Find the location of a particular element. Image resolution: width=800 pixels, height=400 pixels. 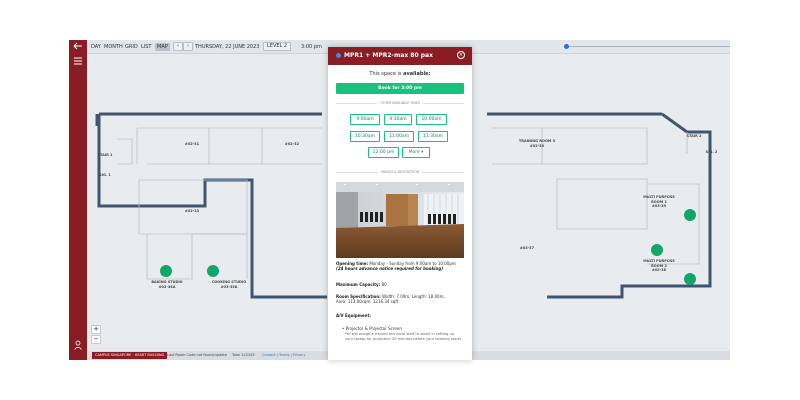

room-pin-mpr2 is located at coordinates (690, 279).